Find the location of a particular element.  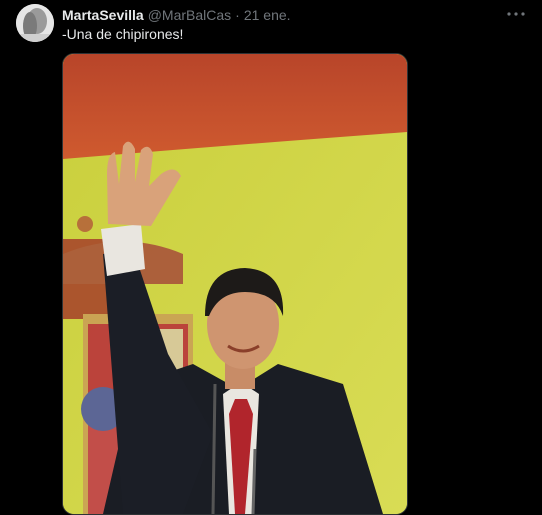

tweet-header: MartaSevilla @MarBalCas · 21 ene. is located at coordinates (282, 15).